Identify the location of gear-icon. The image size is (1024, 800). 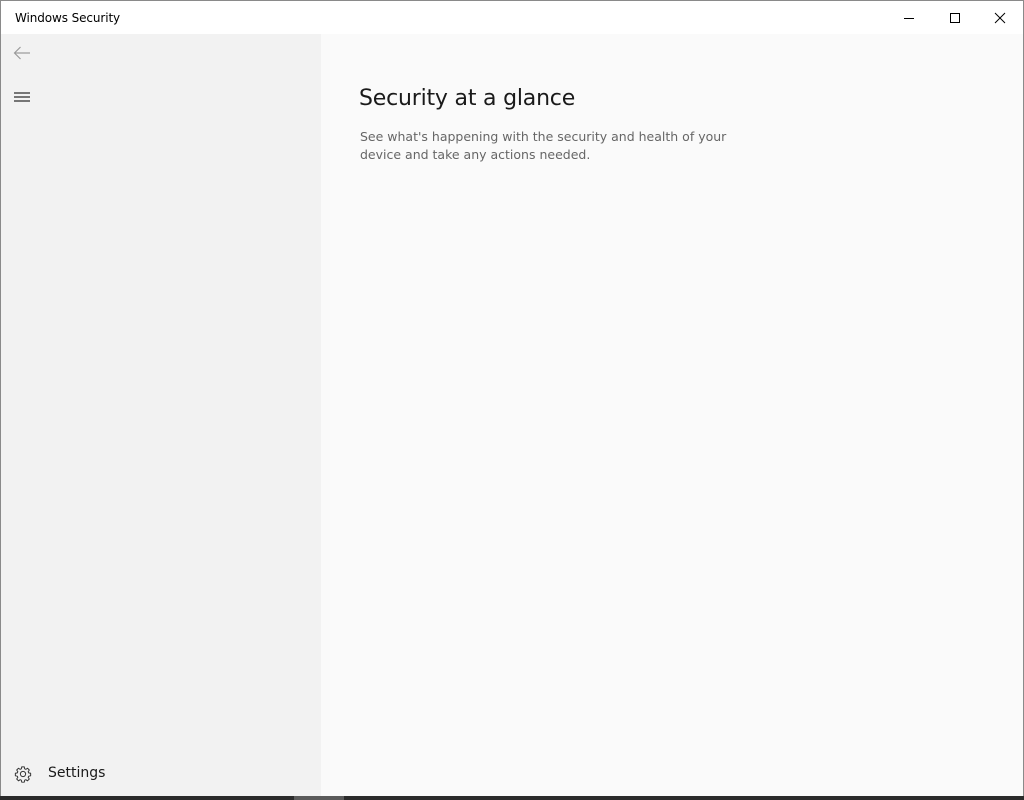
(23, 774).